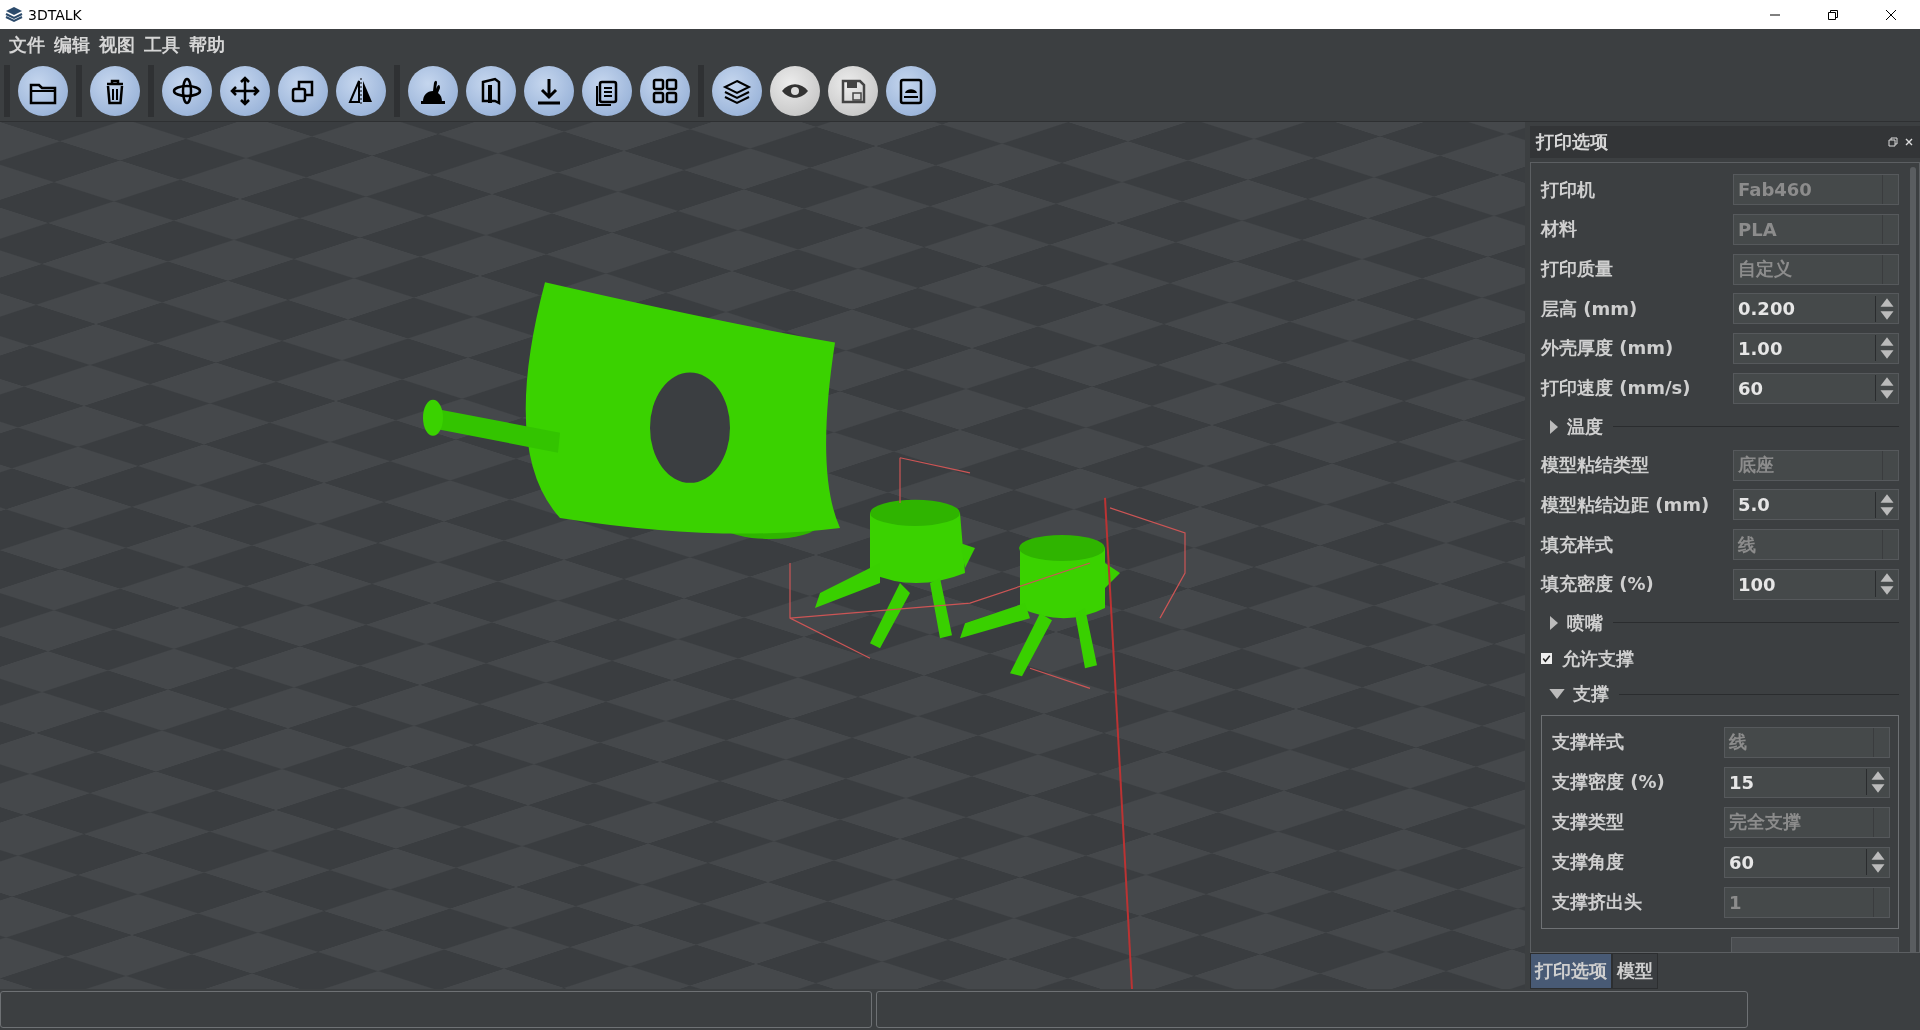 The height and width of the screenshot is (1030, 1920). Describe the element at coordinates (73, 44) in the screenshot. I see `menu-item: 编辑` at that location.